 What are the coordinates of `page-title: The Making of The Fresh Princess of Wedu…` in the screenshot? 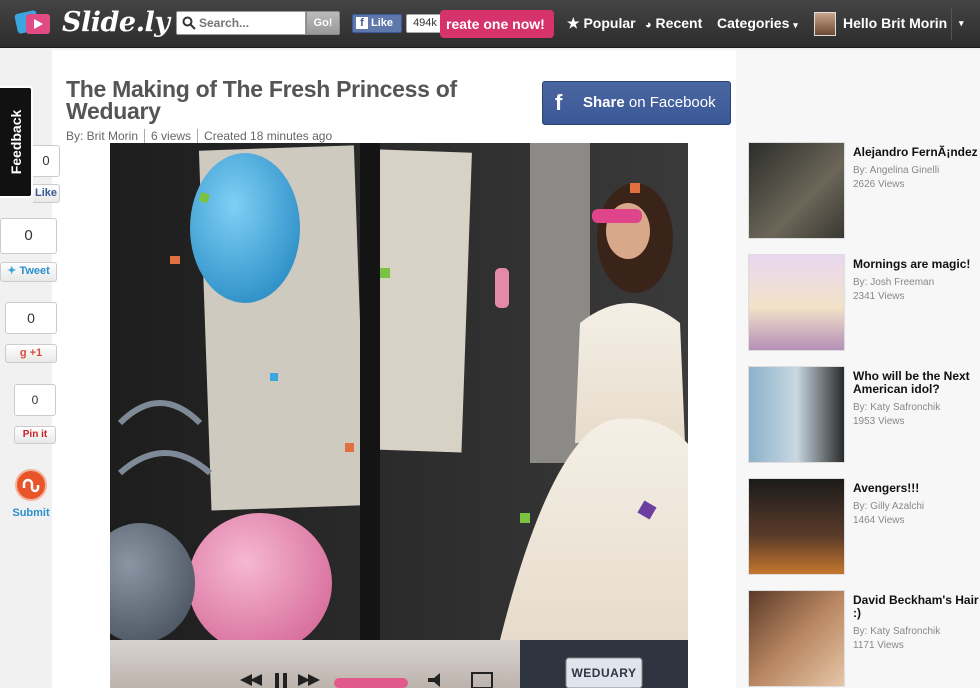 It's located at (261, 100).